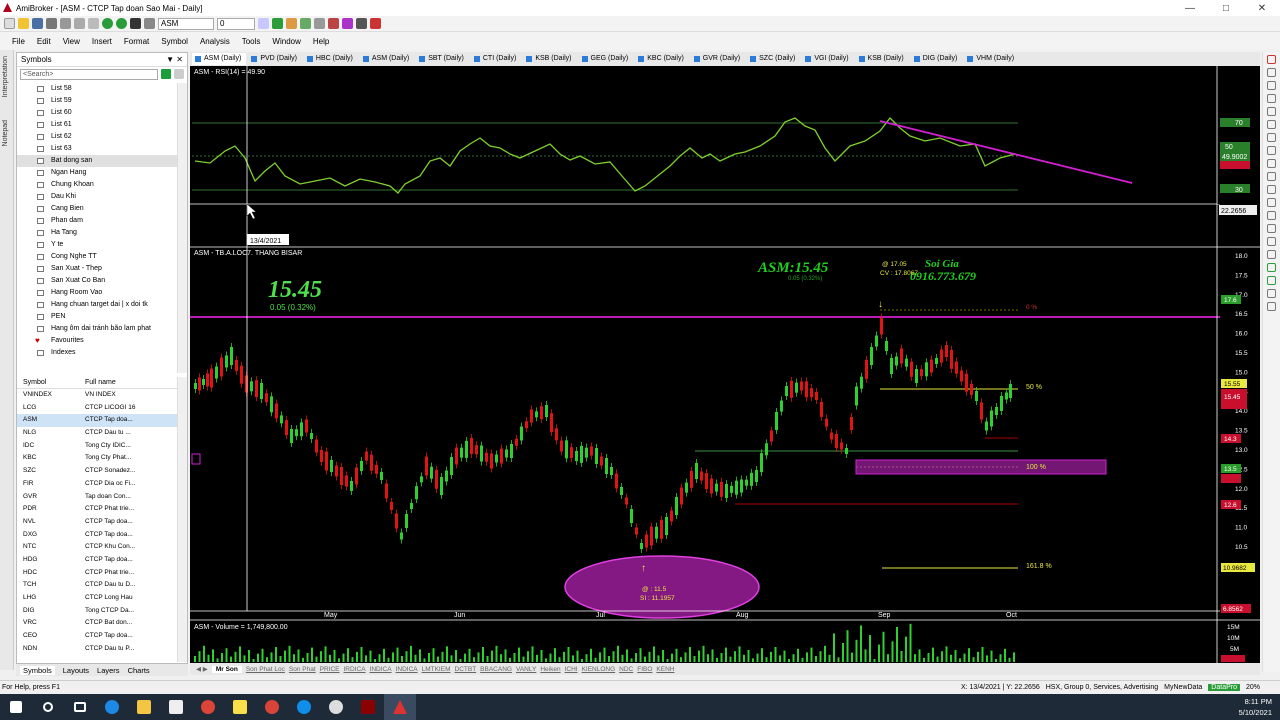  Describe the element at coordinates (550, 669) in the screenshot. I see `sheet-tab: Heiken` at that location.